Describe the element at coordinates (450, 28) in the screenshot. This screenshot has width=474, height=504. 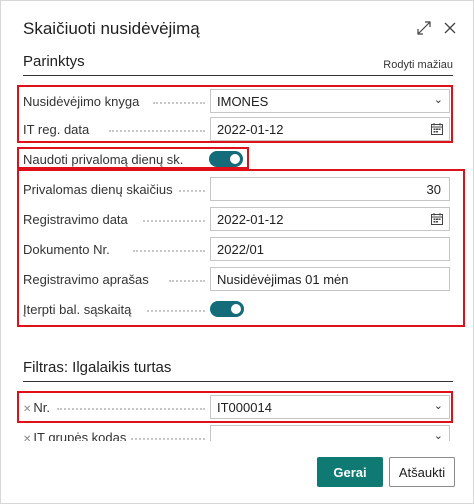
I see `close-icon` at that location.